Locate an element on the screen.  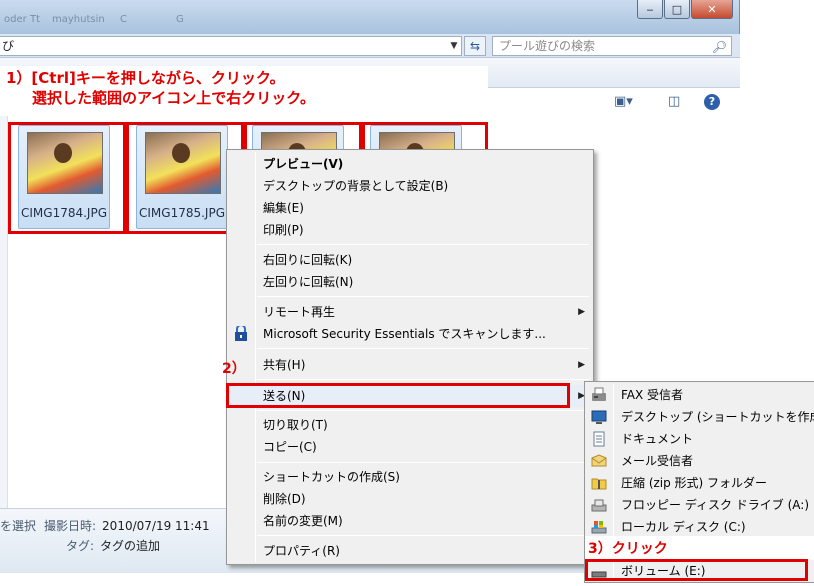
local-disk-icon is located at coordinates (599, 527).